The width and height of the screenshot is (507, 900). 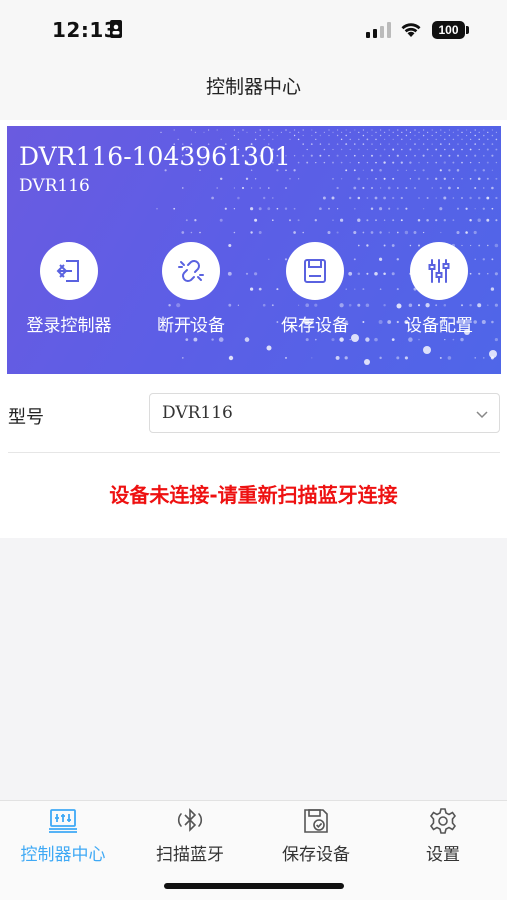 I want to click on login-controller-button: 登录控制器, so click(x=69, y=289).